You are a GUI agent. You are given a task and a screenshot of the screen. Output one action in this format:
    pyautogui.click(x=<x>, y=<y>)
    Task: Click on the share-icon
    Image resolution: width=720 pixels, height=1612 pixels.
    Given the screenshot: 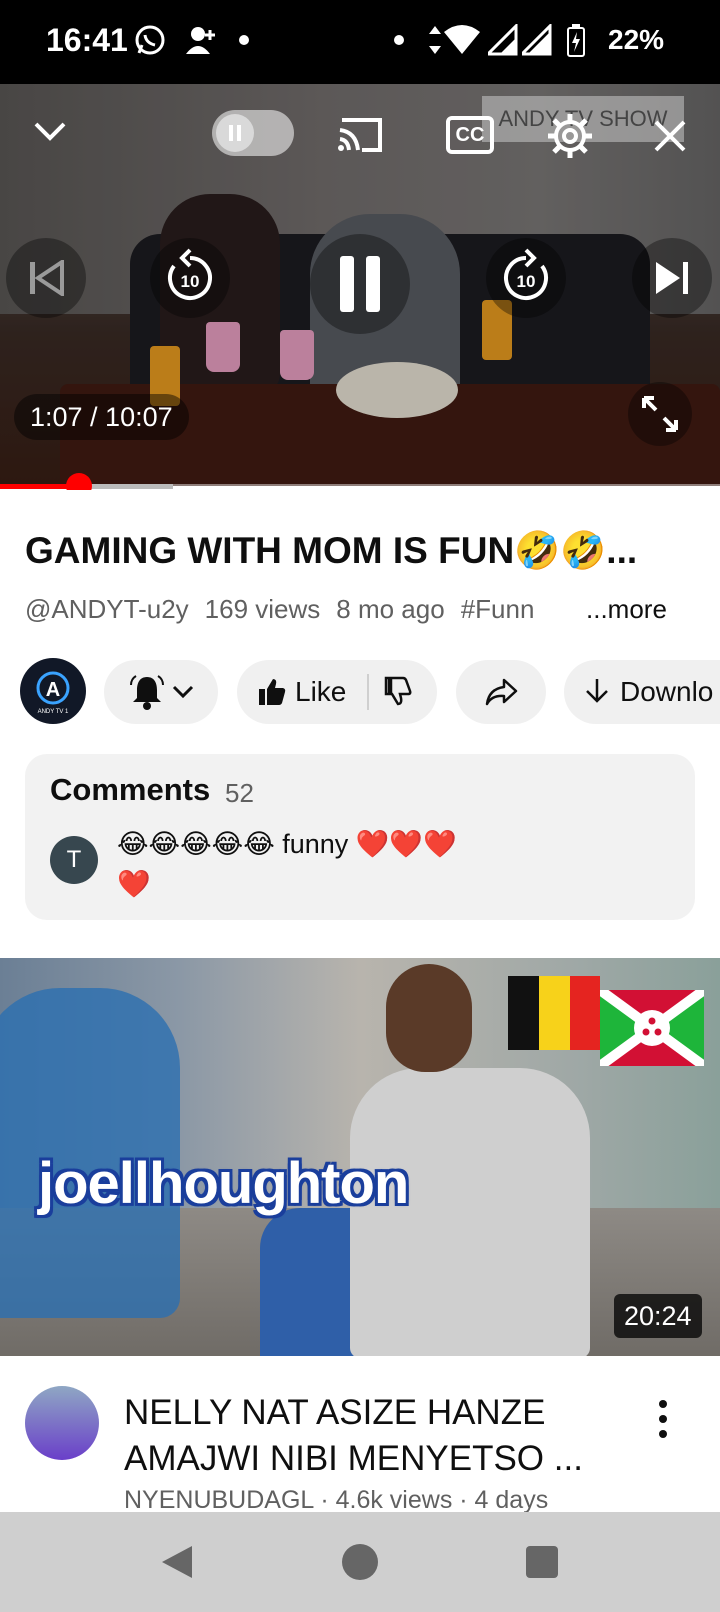 What is the action you would take?
    pyautogui.click(x=501, y=692)
    